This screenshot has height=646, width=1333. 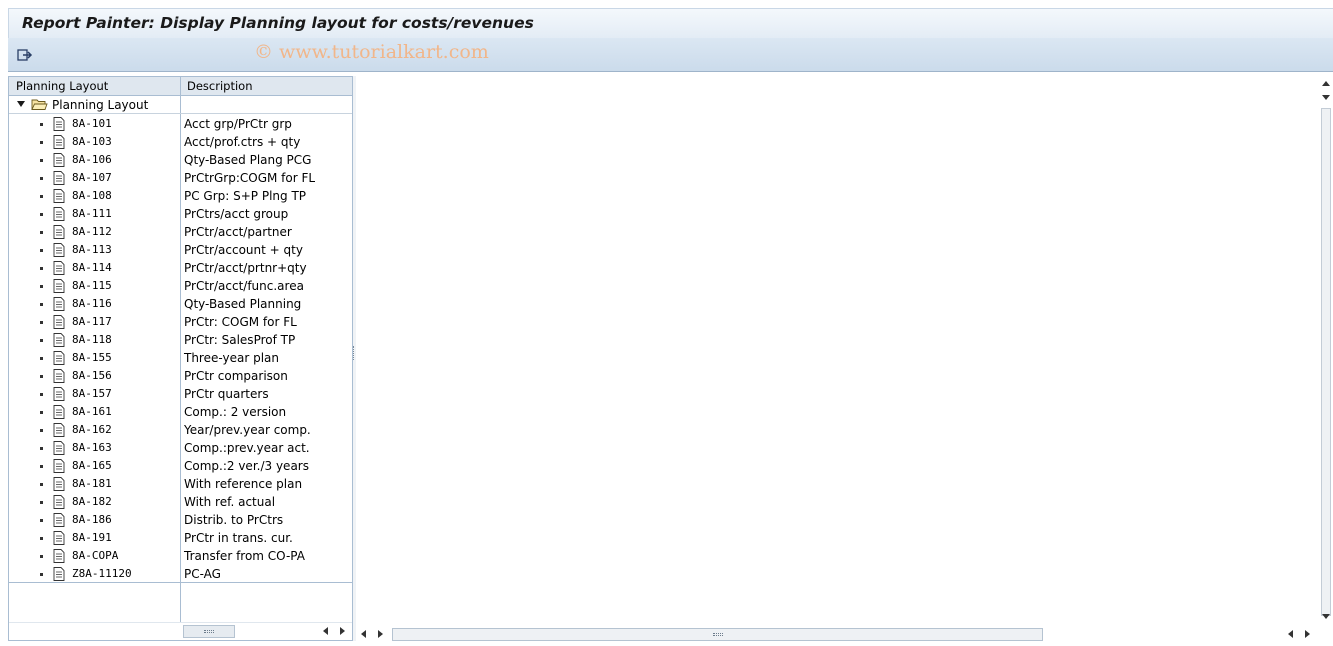 What do you see at coordinates (180, 538) in the screenshot?
I see `tree-row: 8A-191 PrCtr in trans. cur.` at bounding box center [180, 538].